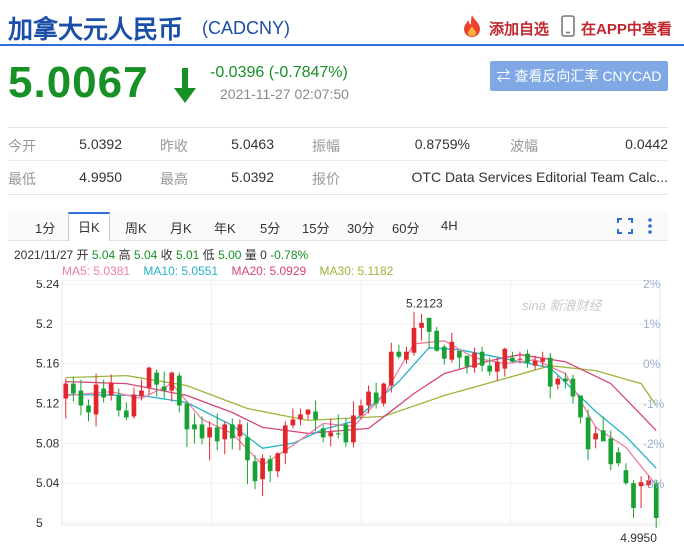  I want to click on tab-4h: 4H, so click(449, 225).